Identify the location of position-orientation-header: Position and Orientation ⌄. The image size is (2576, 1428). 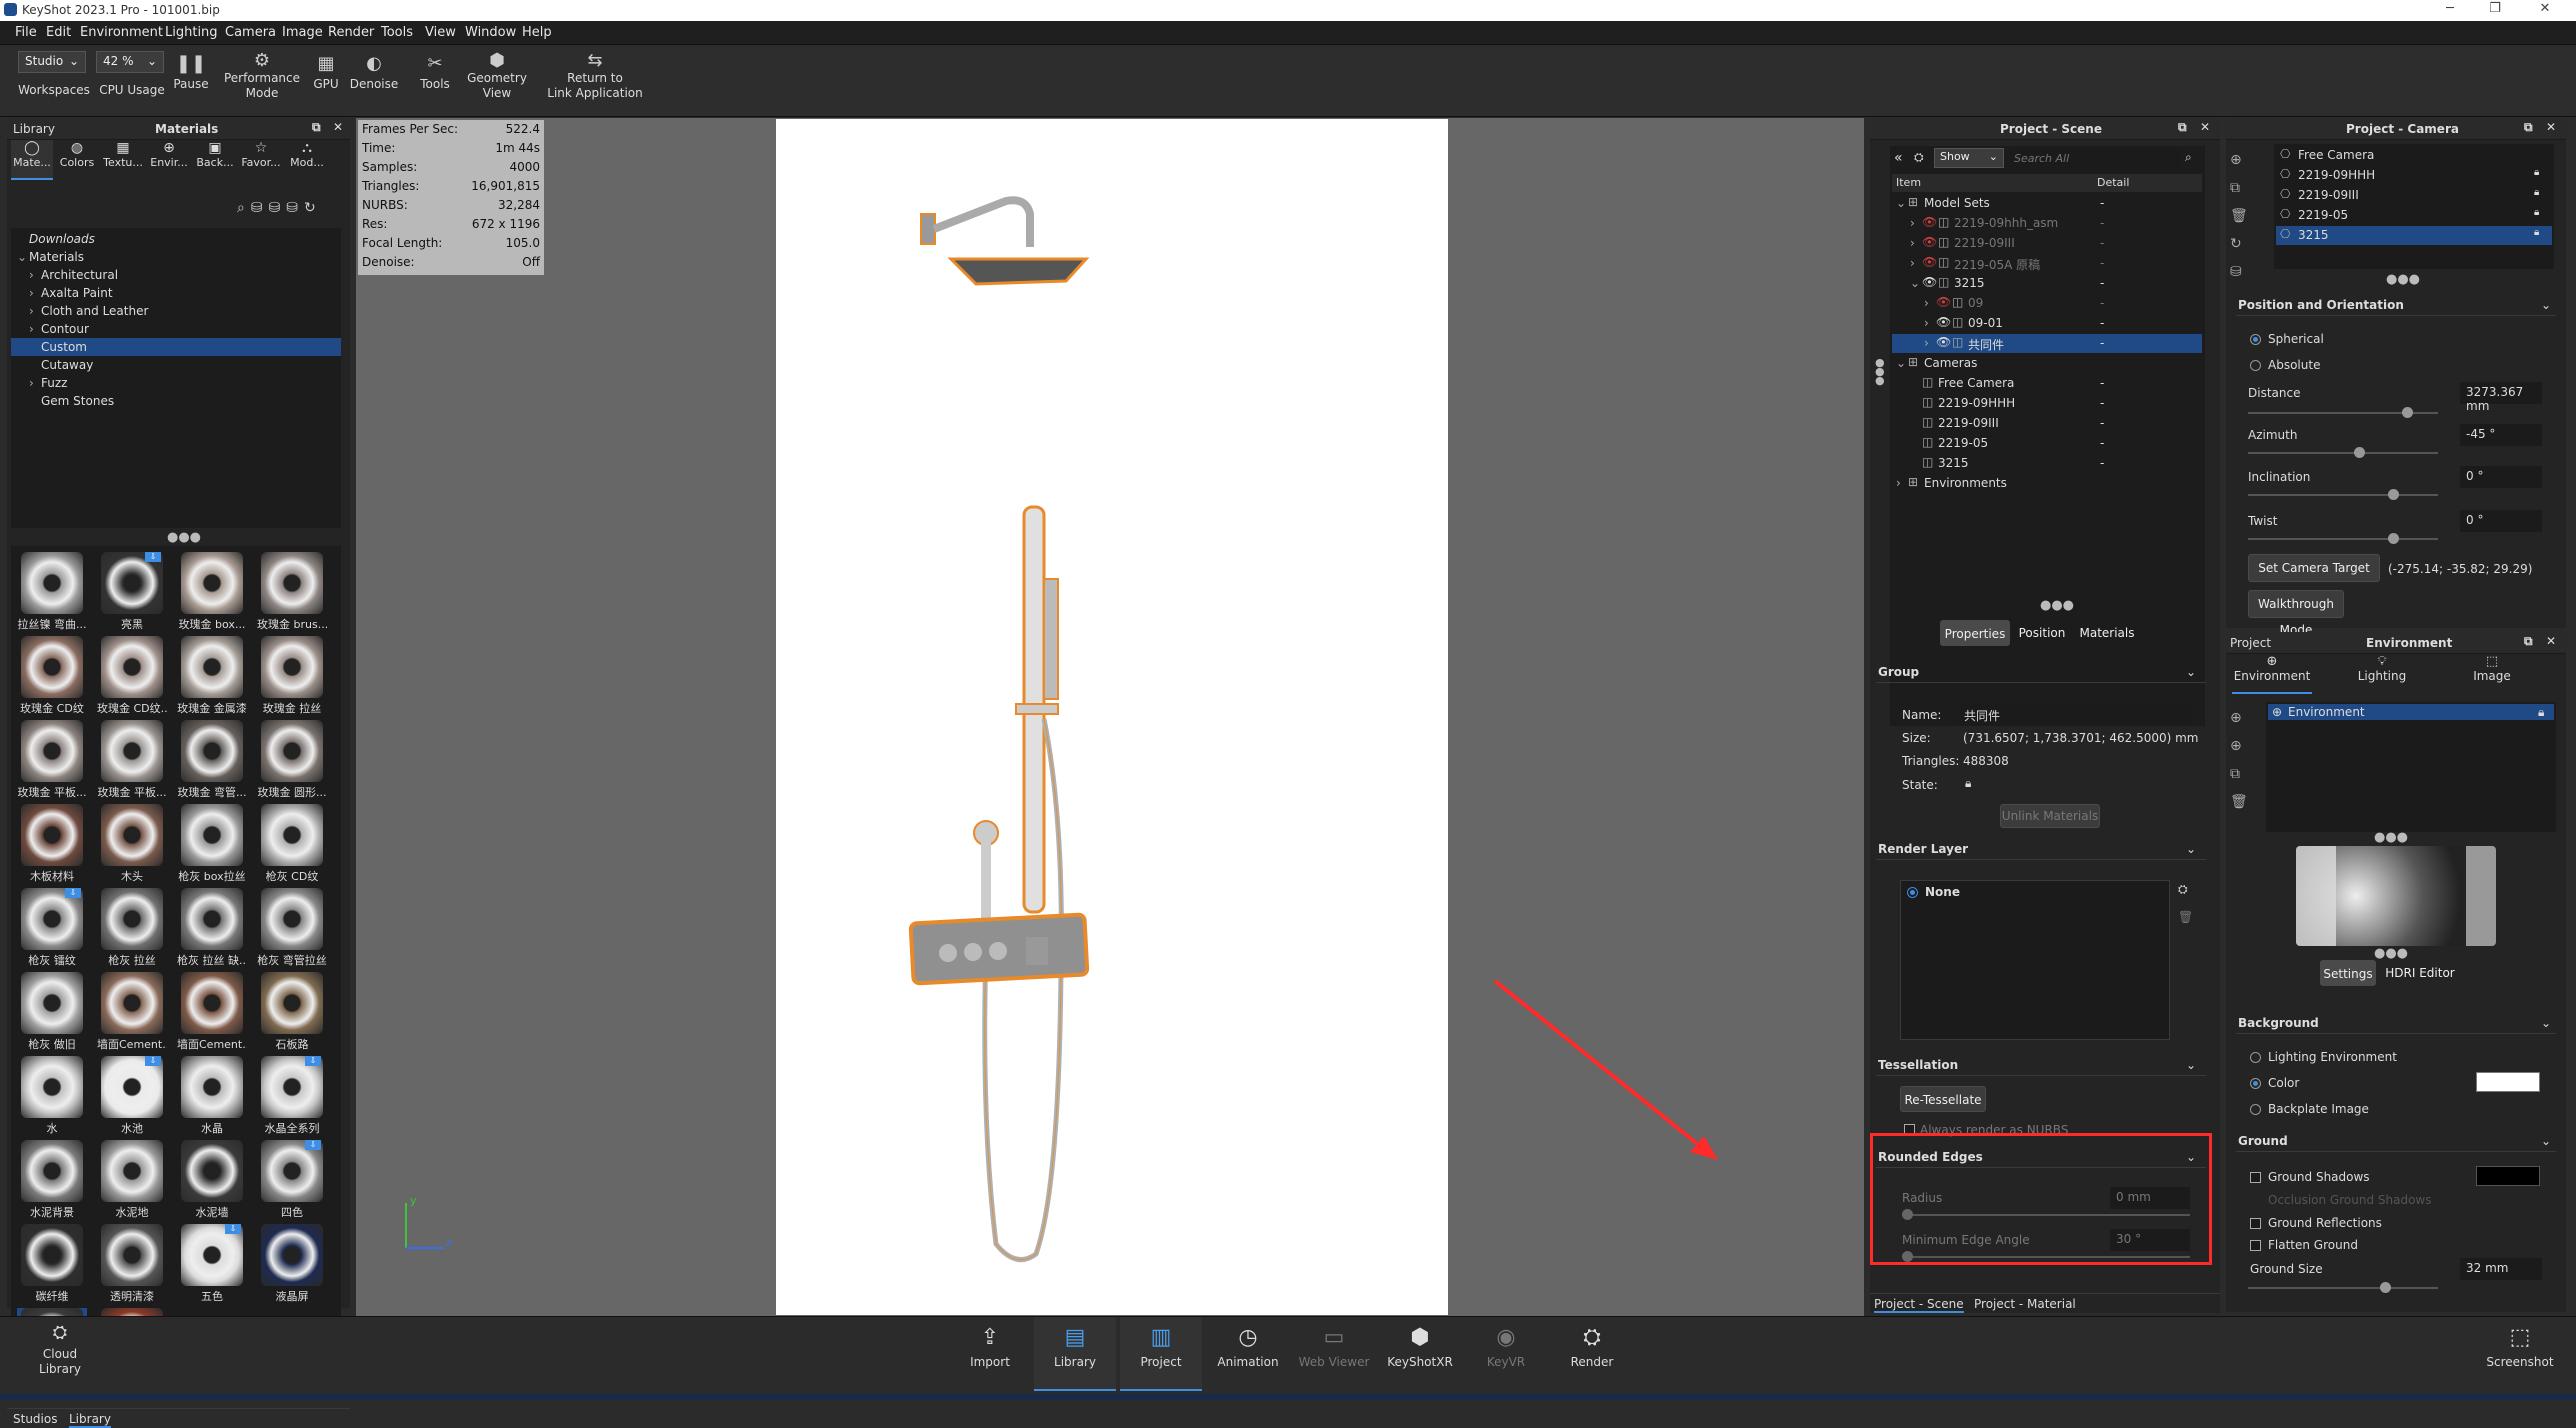
(2396, 306).